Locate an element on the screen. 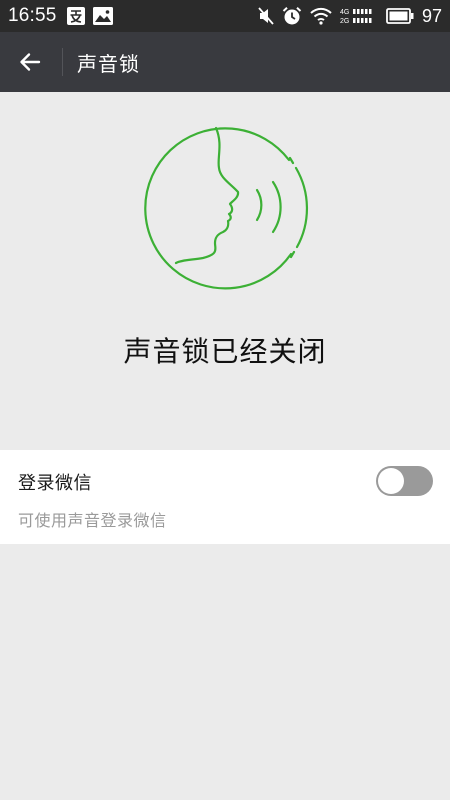  toggle-knob is located at coordinates (391, 481).